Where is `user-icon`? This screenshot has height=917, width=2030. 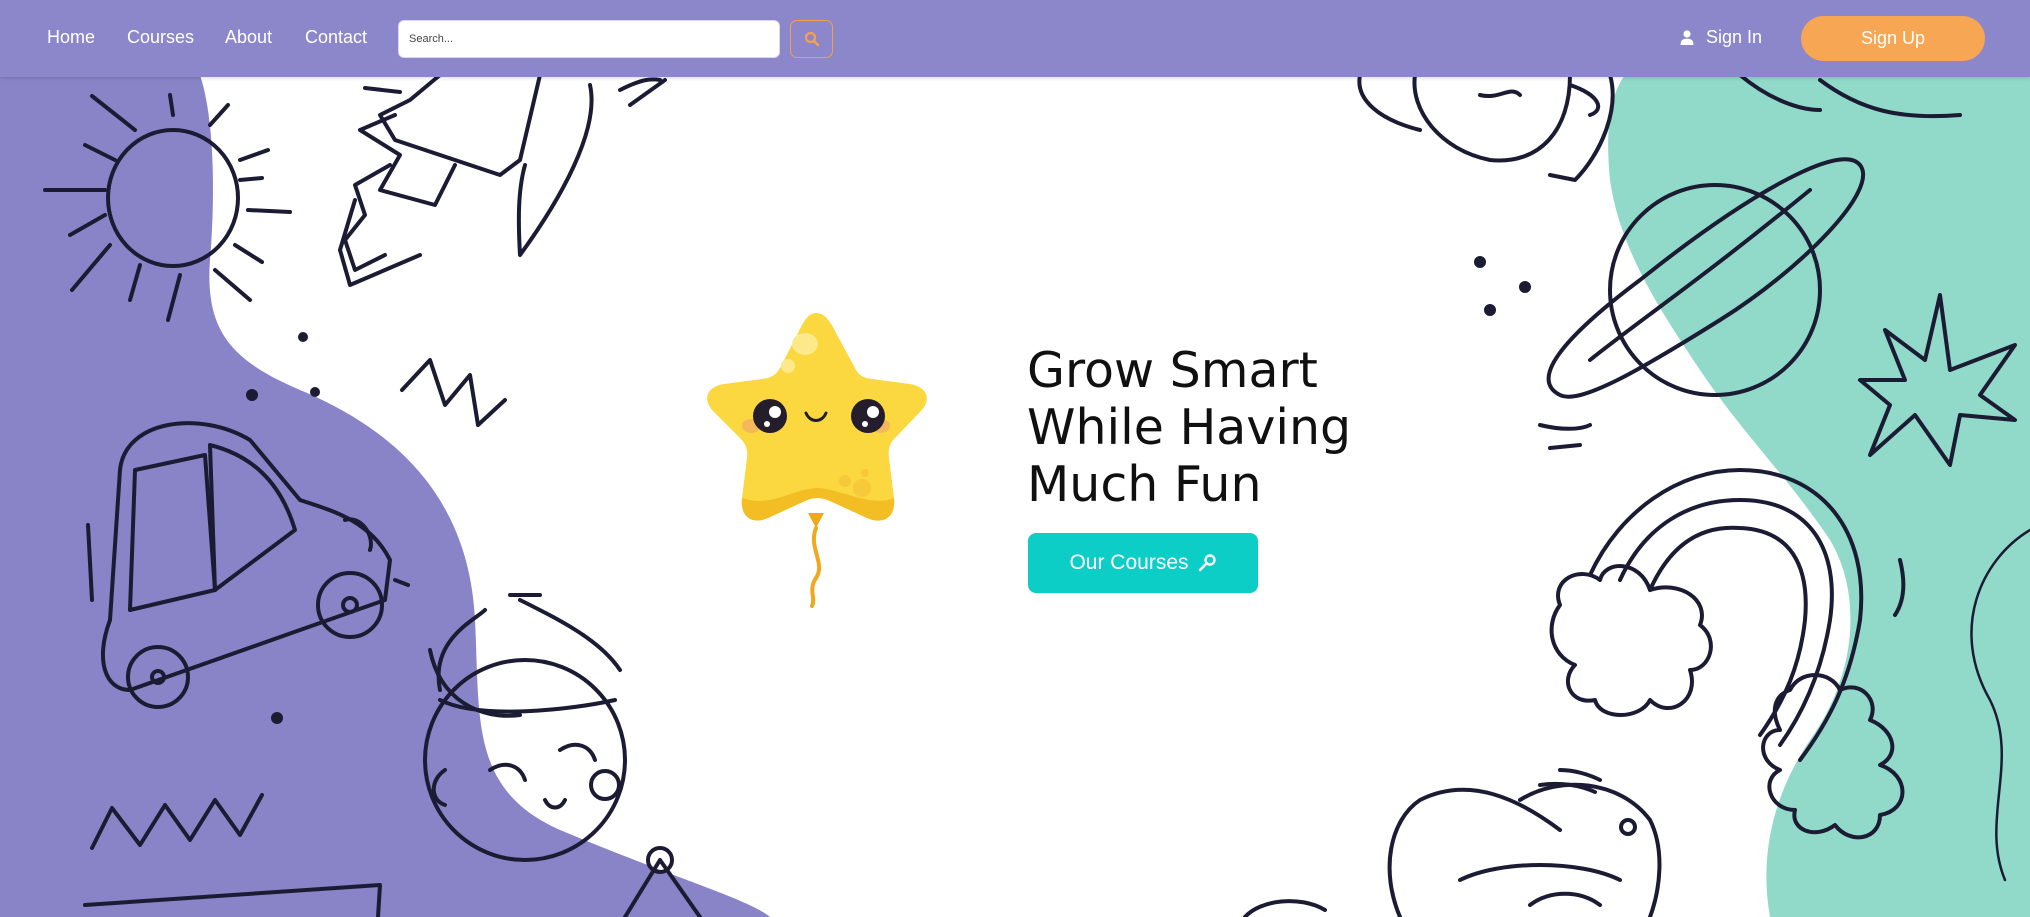
user-icon is located at coordinates (1687, 37).